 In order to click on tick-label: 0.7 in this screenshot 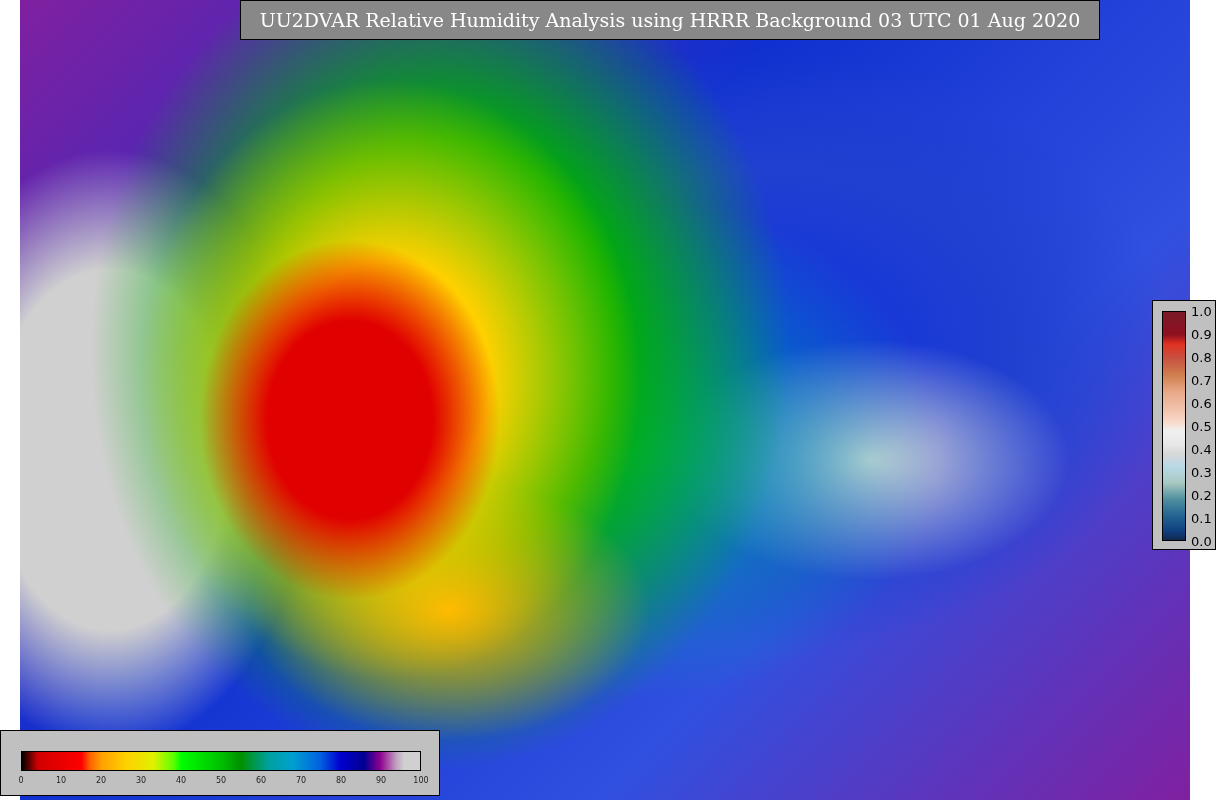, I will do `click(1201, 380)`.